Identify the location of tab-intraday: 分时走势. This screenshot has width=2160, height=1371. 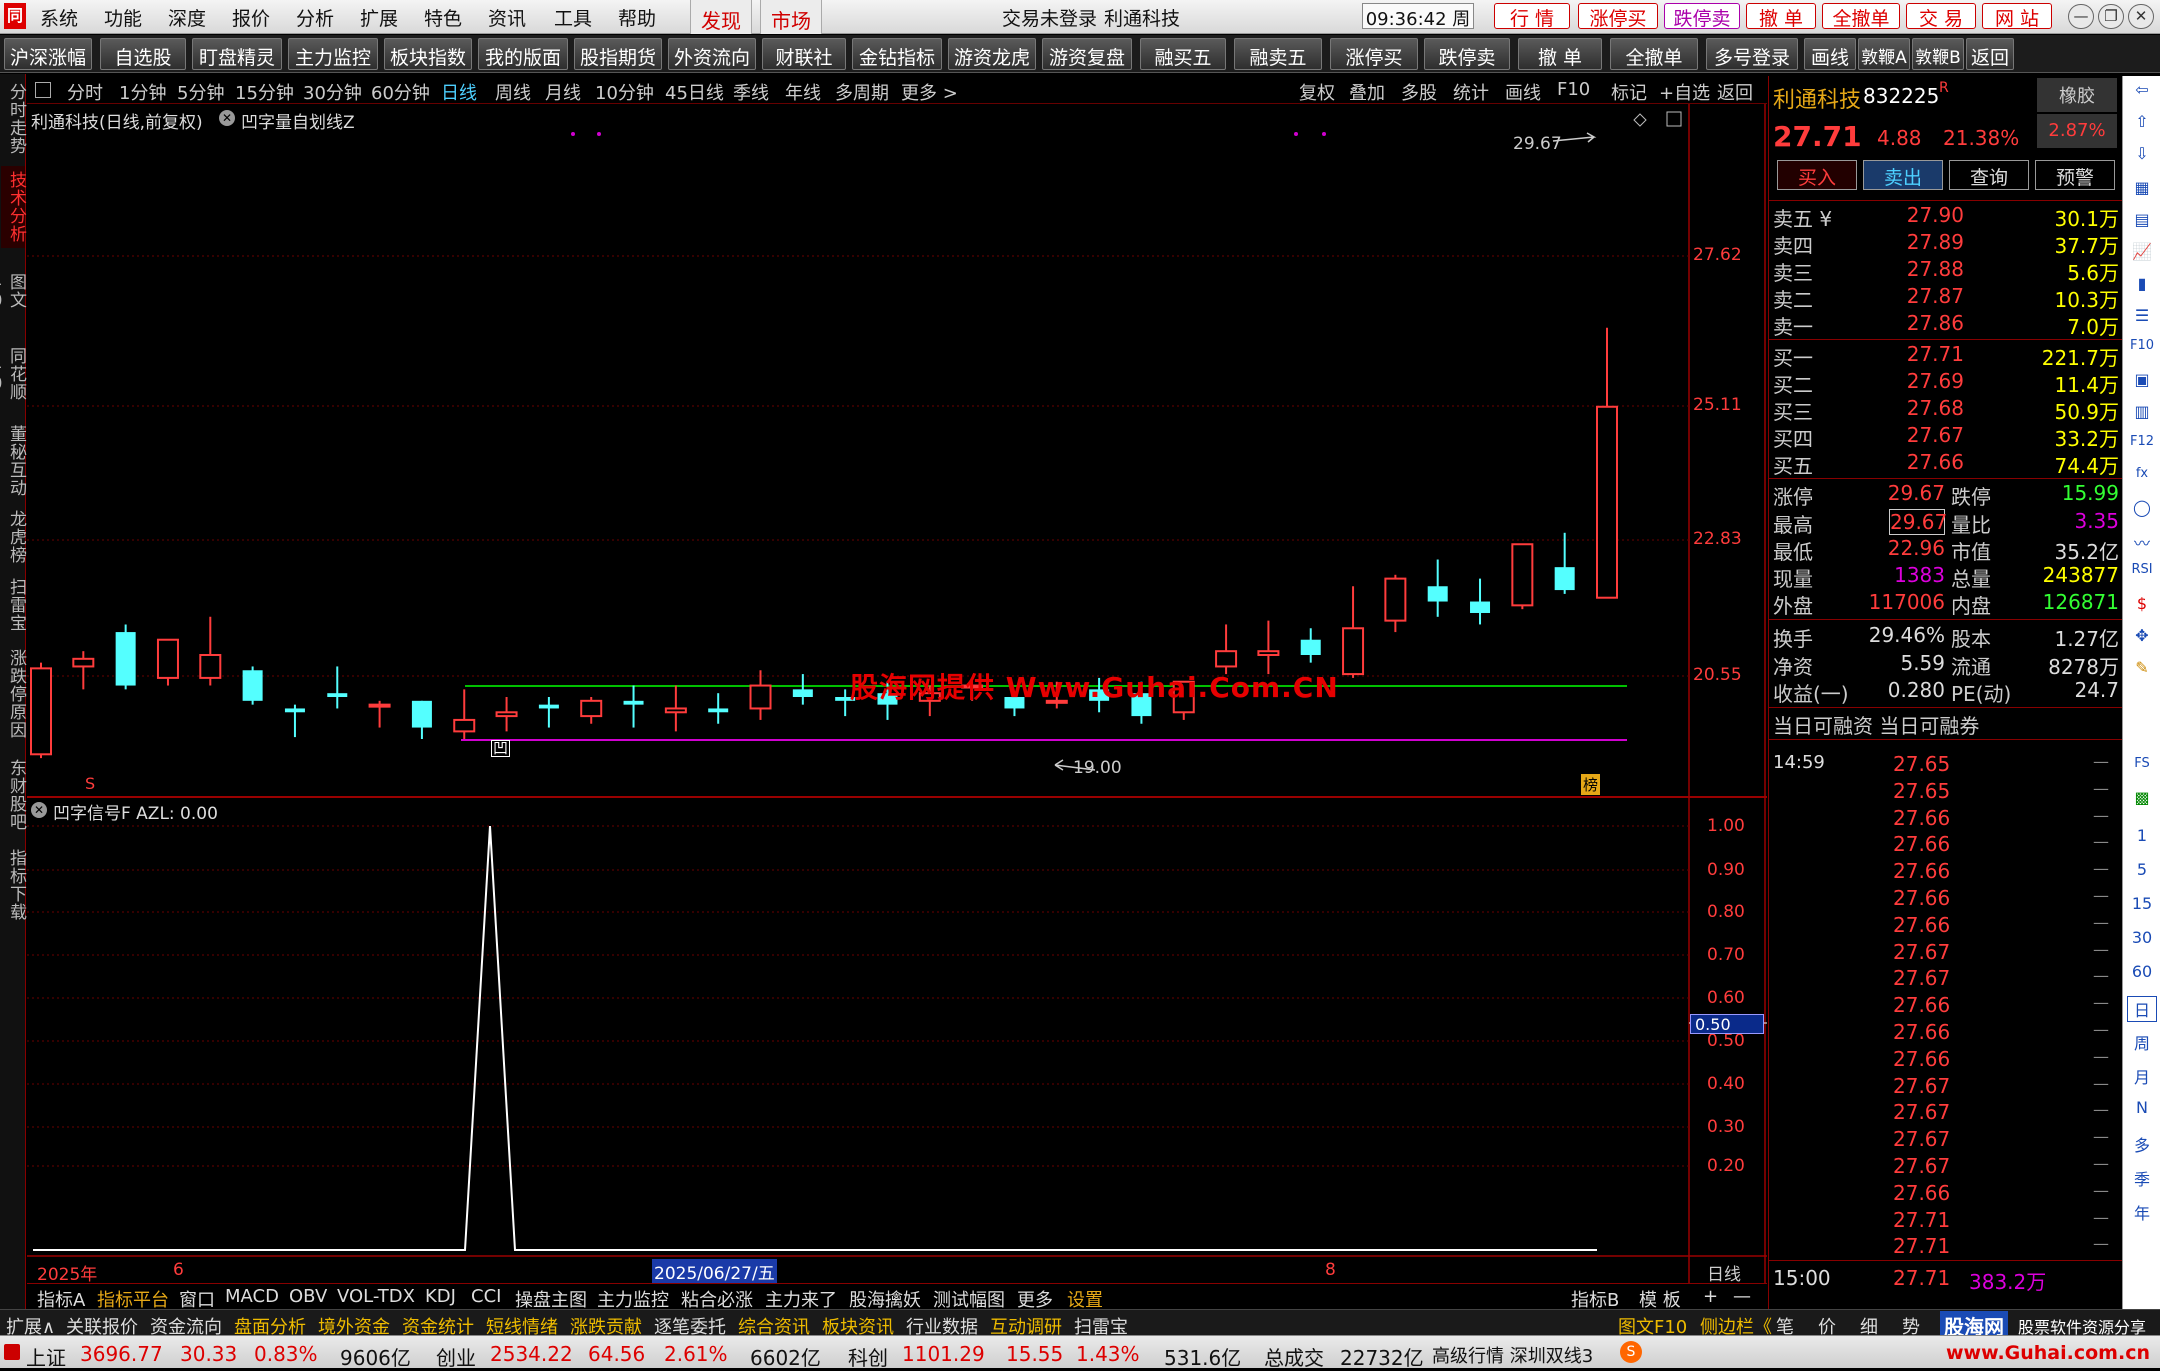
(13, 119).